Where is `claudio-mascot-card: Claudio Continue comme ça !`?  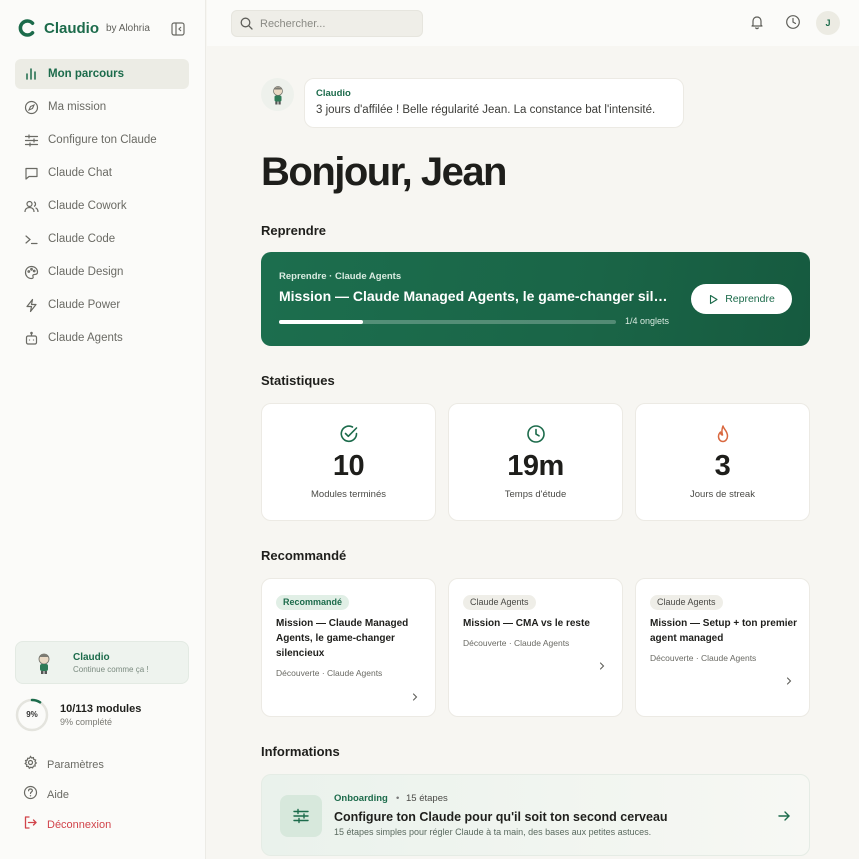 claudio-mascot-card: Claudio Continue comme ça ! is located at coordinates (102, 662).